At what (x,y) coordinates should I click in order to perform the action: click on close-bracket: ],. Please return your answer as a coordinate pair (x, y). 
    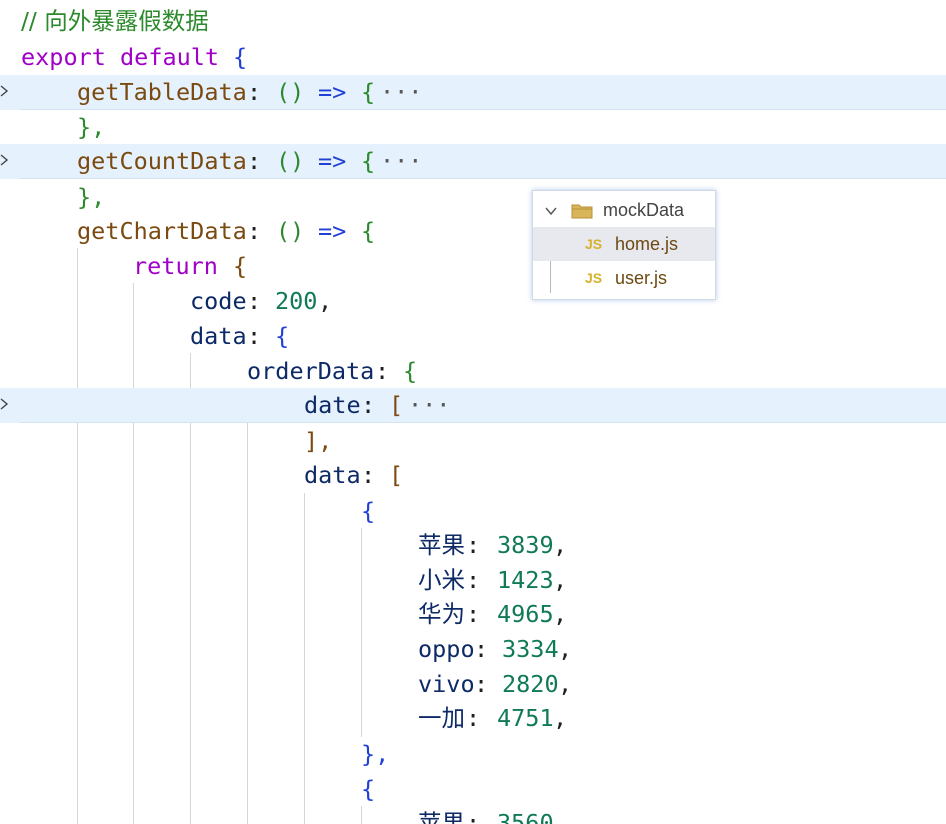
    Looking at the image, I should click on (318, 441).